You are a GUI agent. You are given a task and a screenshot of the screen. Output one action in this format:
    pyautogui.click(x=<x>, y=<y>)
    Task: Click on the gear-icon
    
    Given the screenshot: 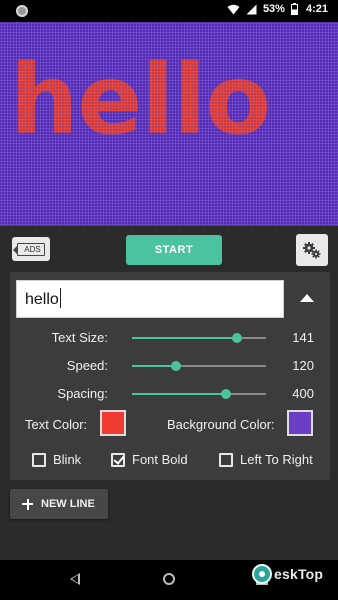 What is the action you would take?
    pyautogui.click(x=312, y=250)
    